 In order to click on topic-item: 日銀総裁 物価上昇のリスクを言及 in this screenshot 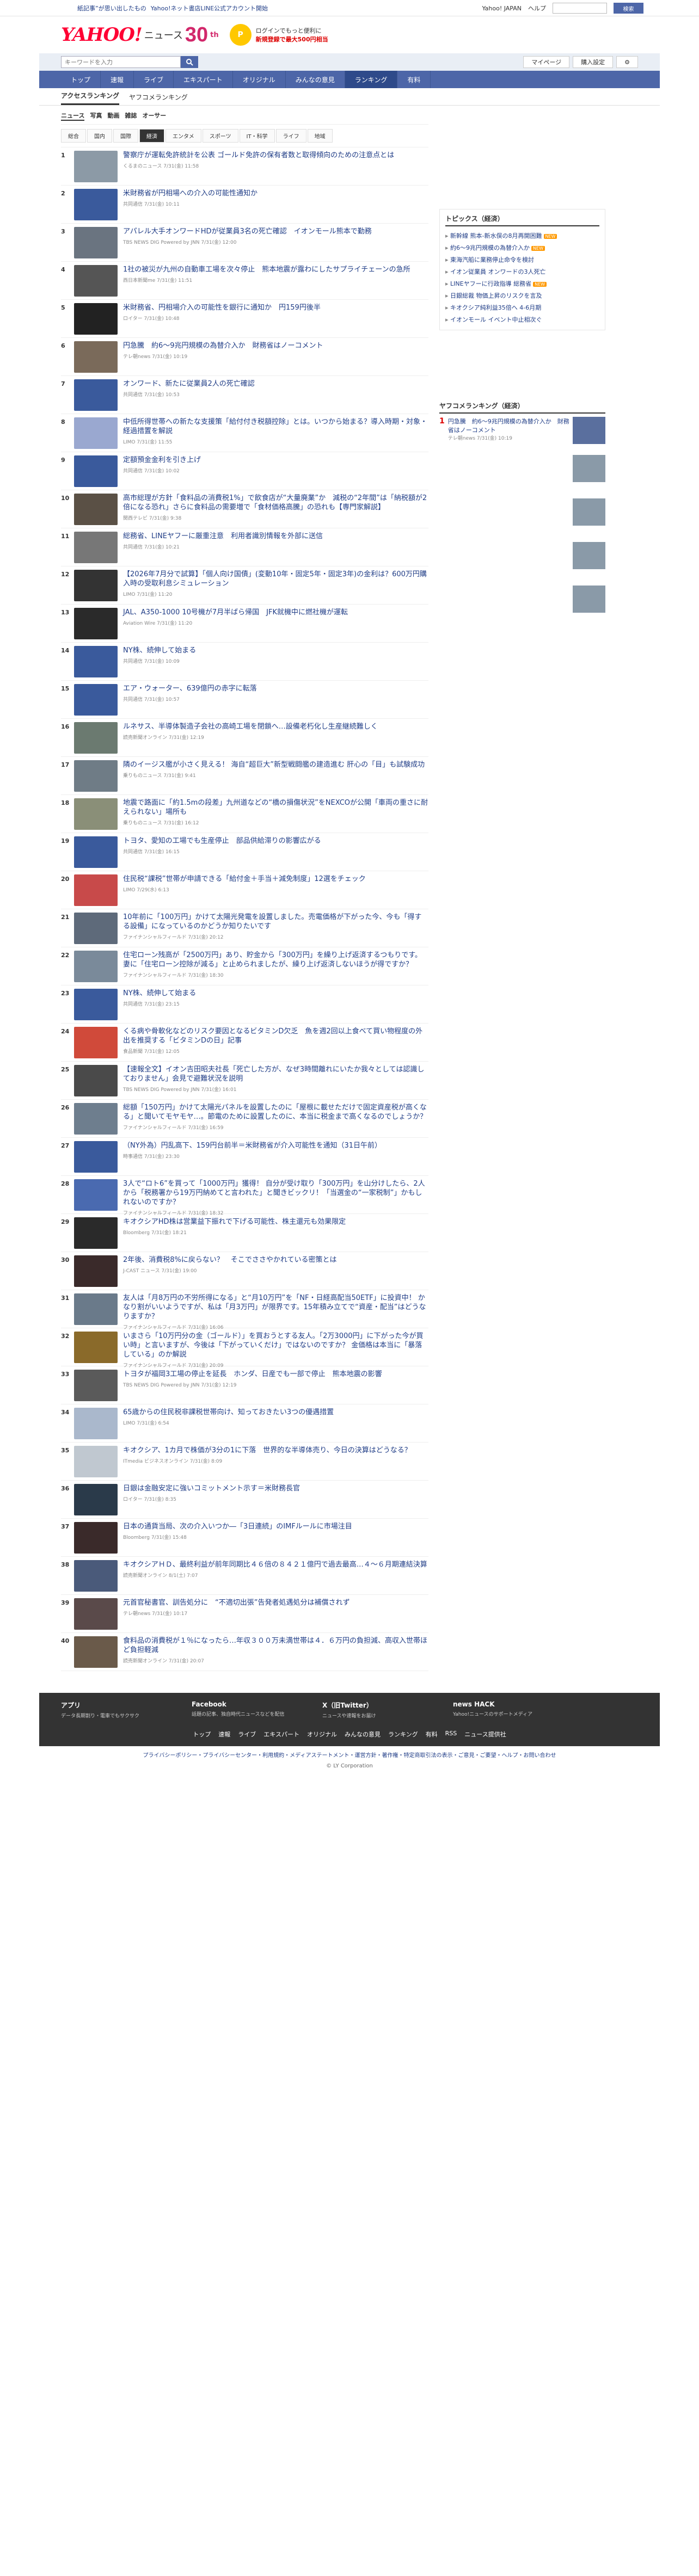, I will do `click(522, 295)`.